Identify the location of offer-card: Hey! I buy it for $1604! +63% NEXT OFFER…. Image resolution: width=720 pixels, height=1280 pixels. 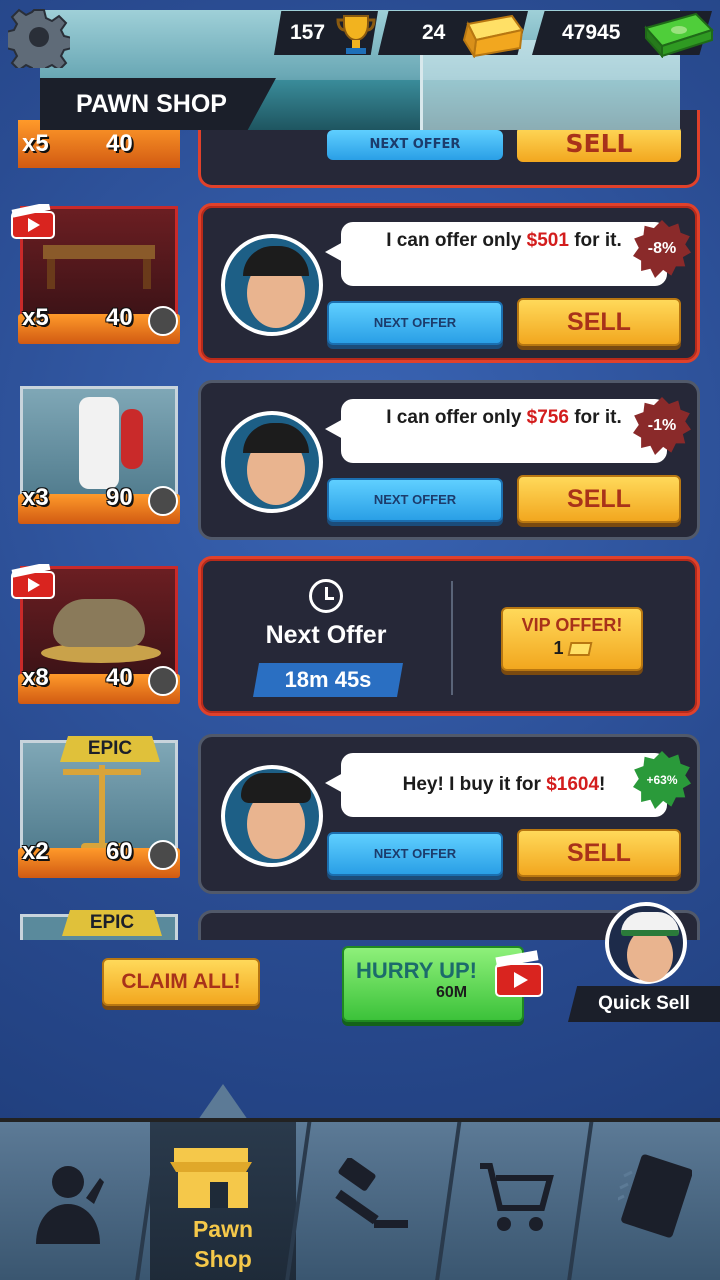
(449, 814).